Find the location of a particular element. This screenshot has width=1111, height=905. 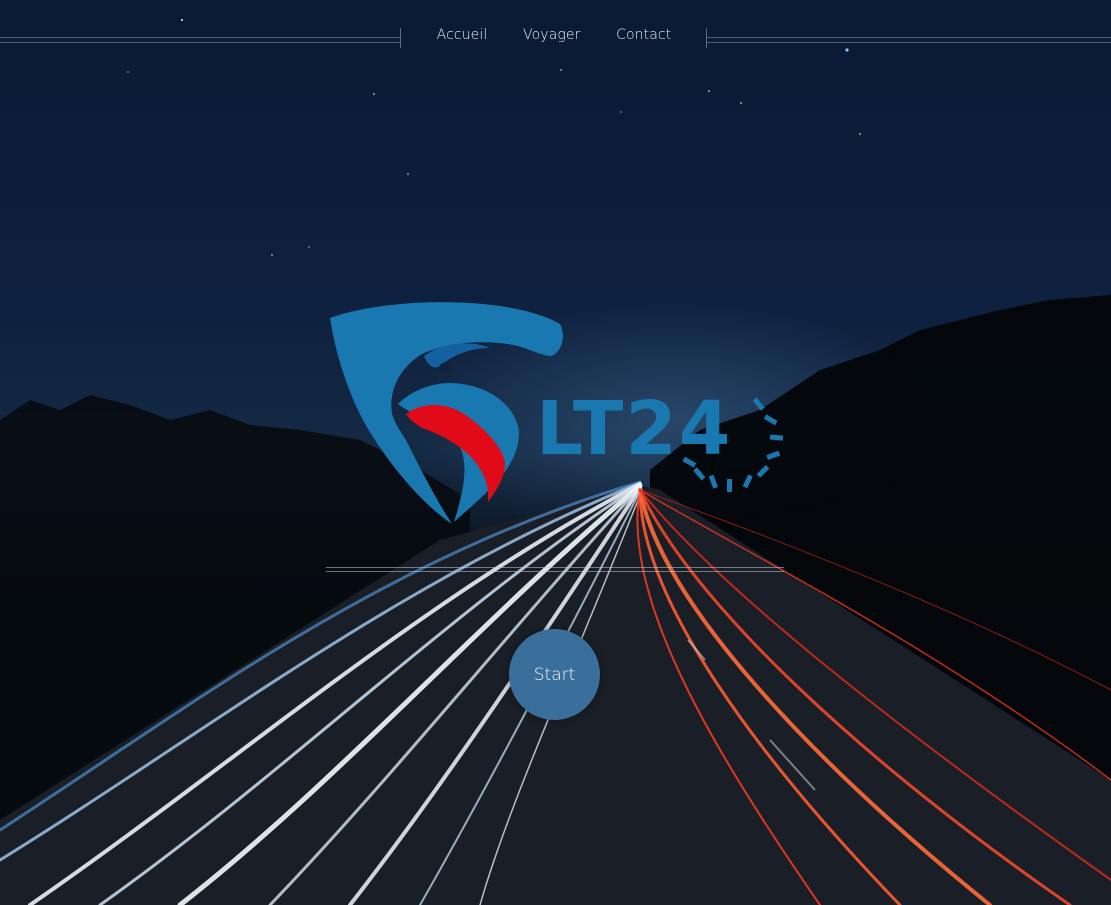

start-button: Start is located at coordinates (554, 674).